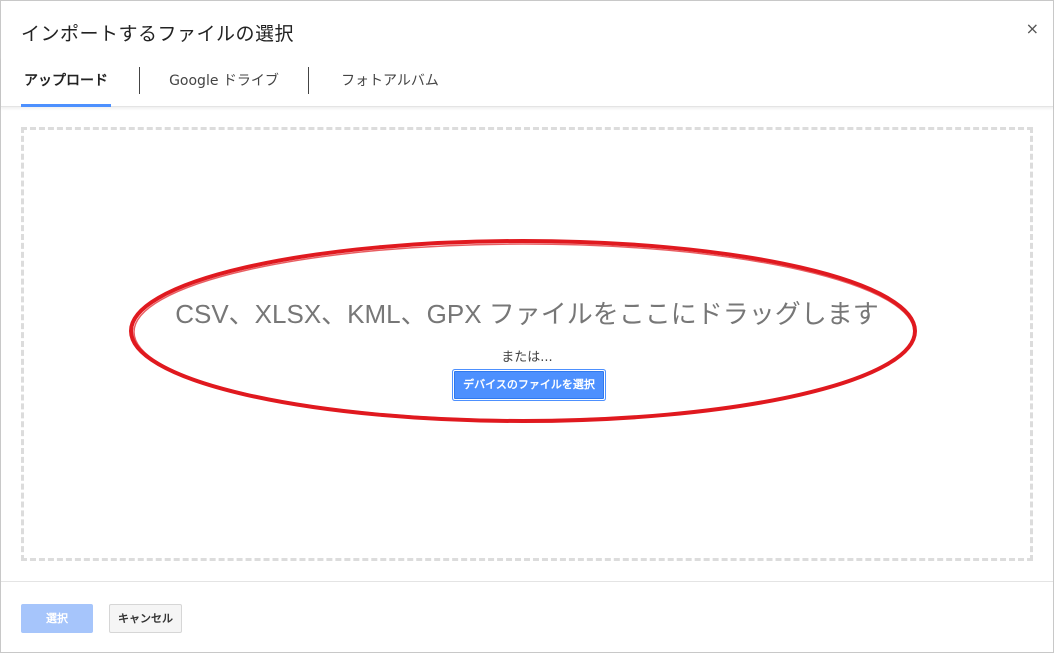 This screenshot has height=653, width=1054. Describe the element at coordinates (529, 385) in the screenshot. I see `choose-device-file-button: デバイスのファイルを選択` at that location.